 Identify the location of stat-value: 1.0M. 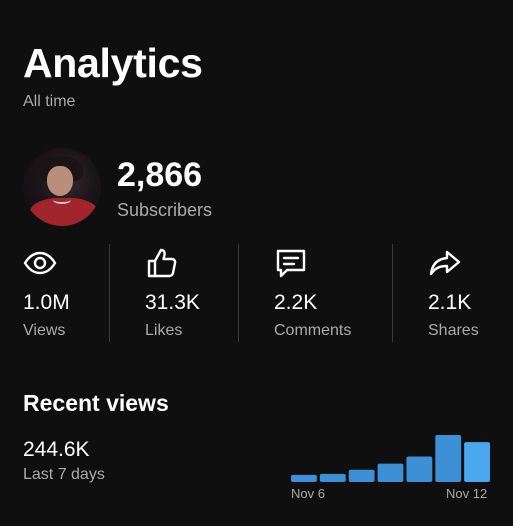
(46, 302).